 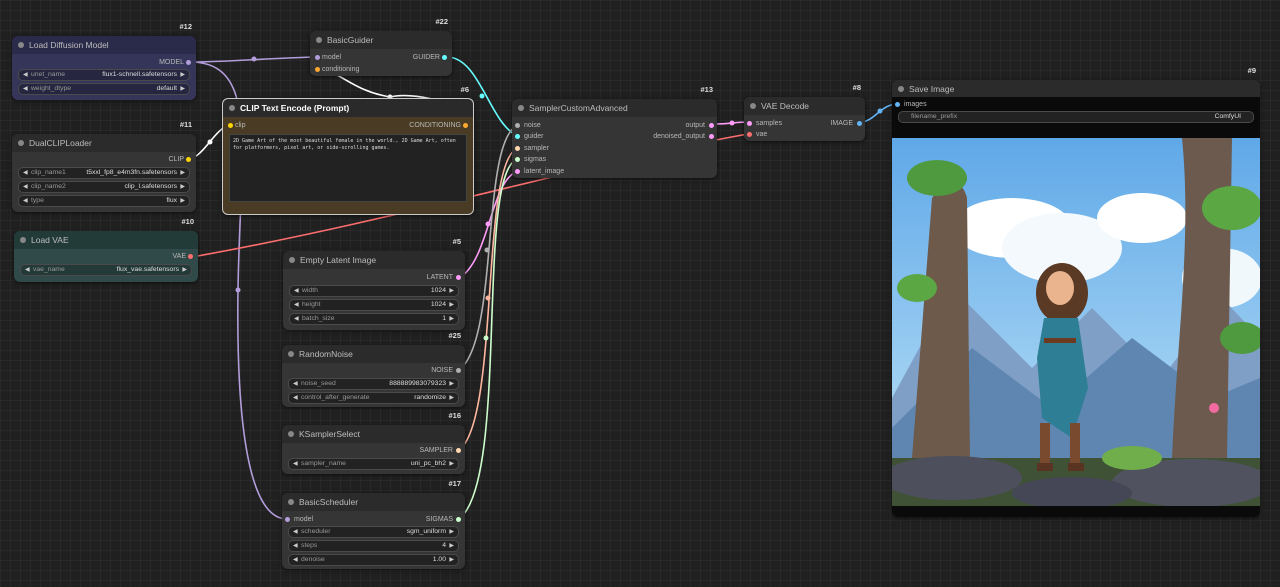 I want to click on input-guider-pin, so click(x=517, y=136).